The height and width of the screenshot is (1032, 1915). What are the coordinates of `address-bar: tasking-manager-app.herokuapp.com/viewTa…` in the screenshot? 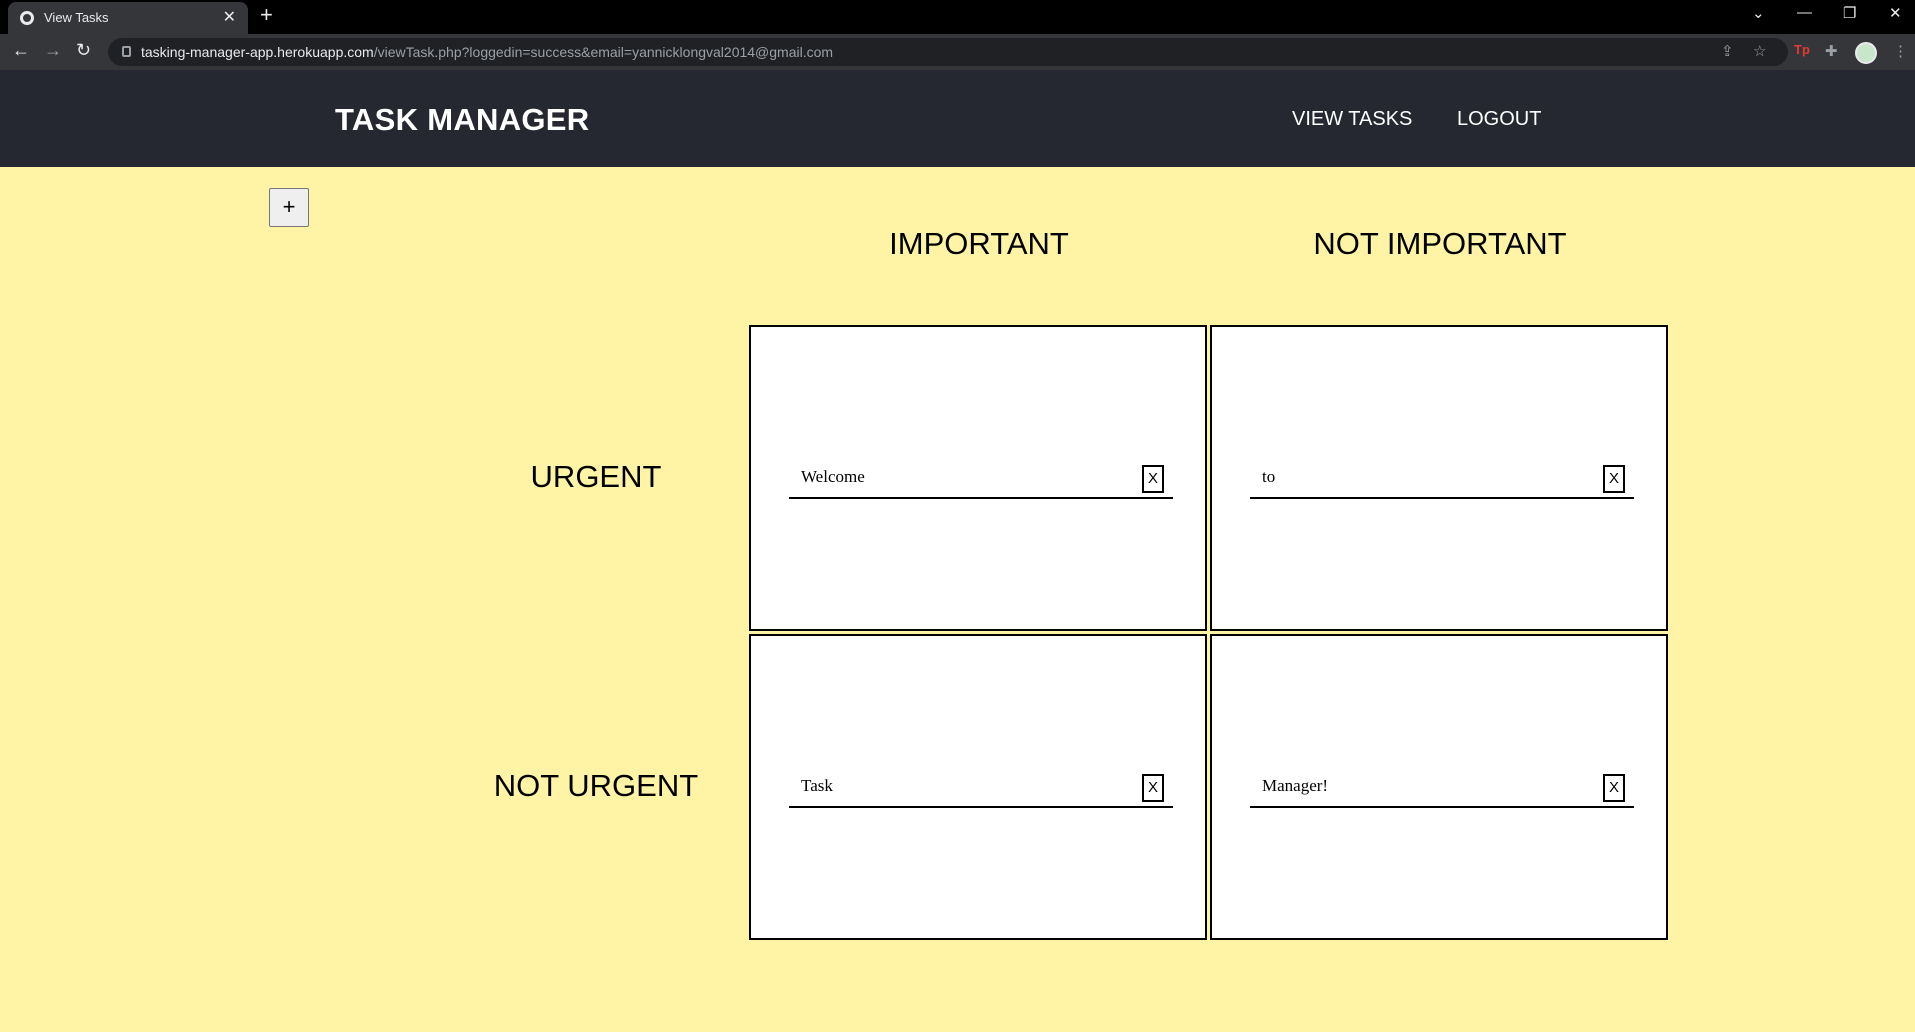 It's located at (948, 52).